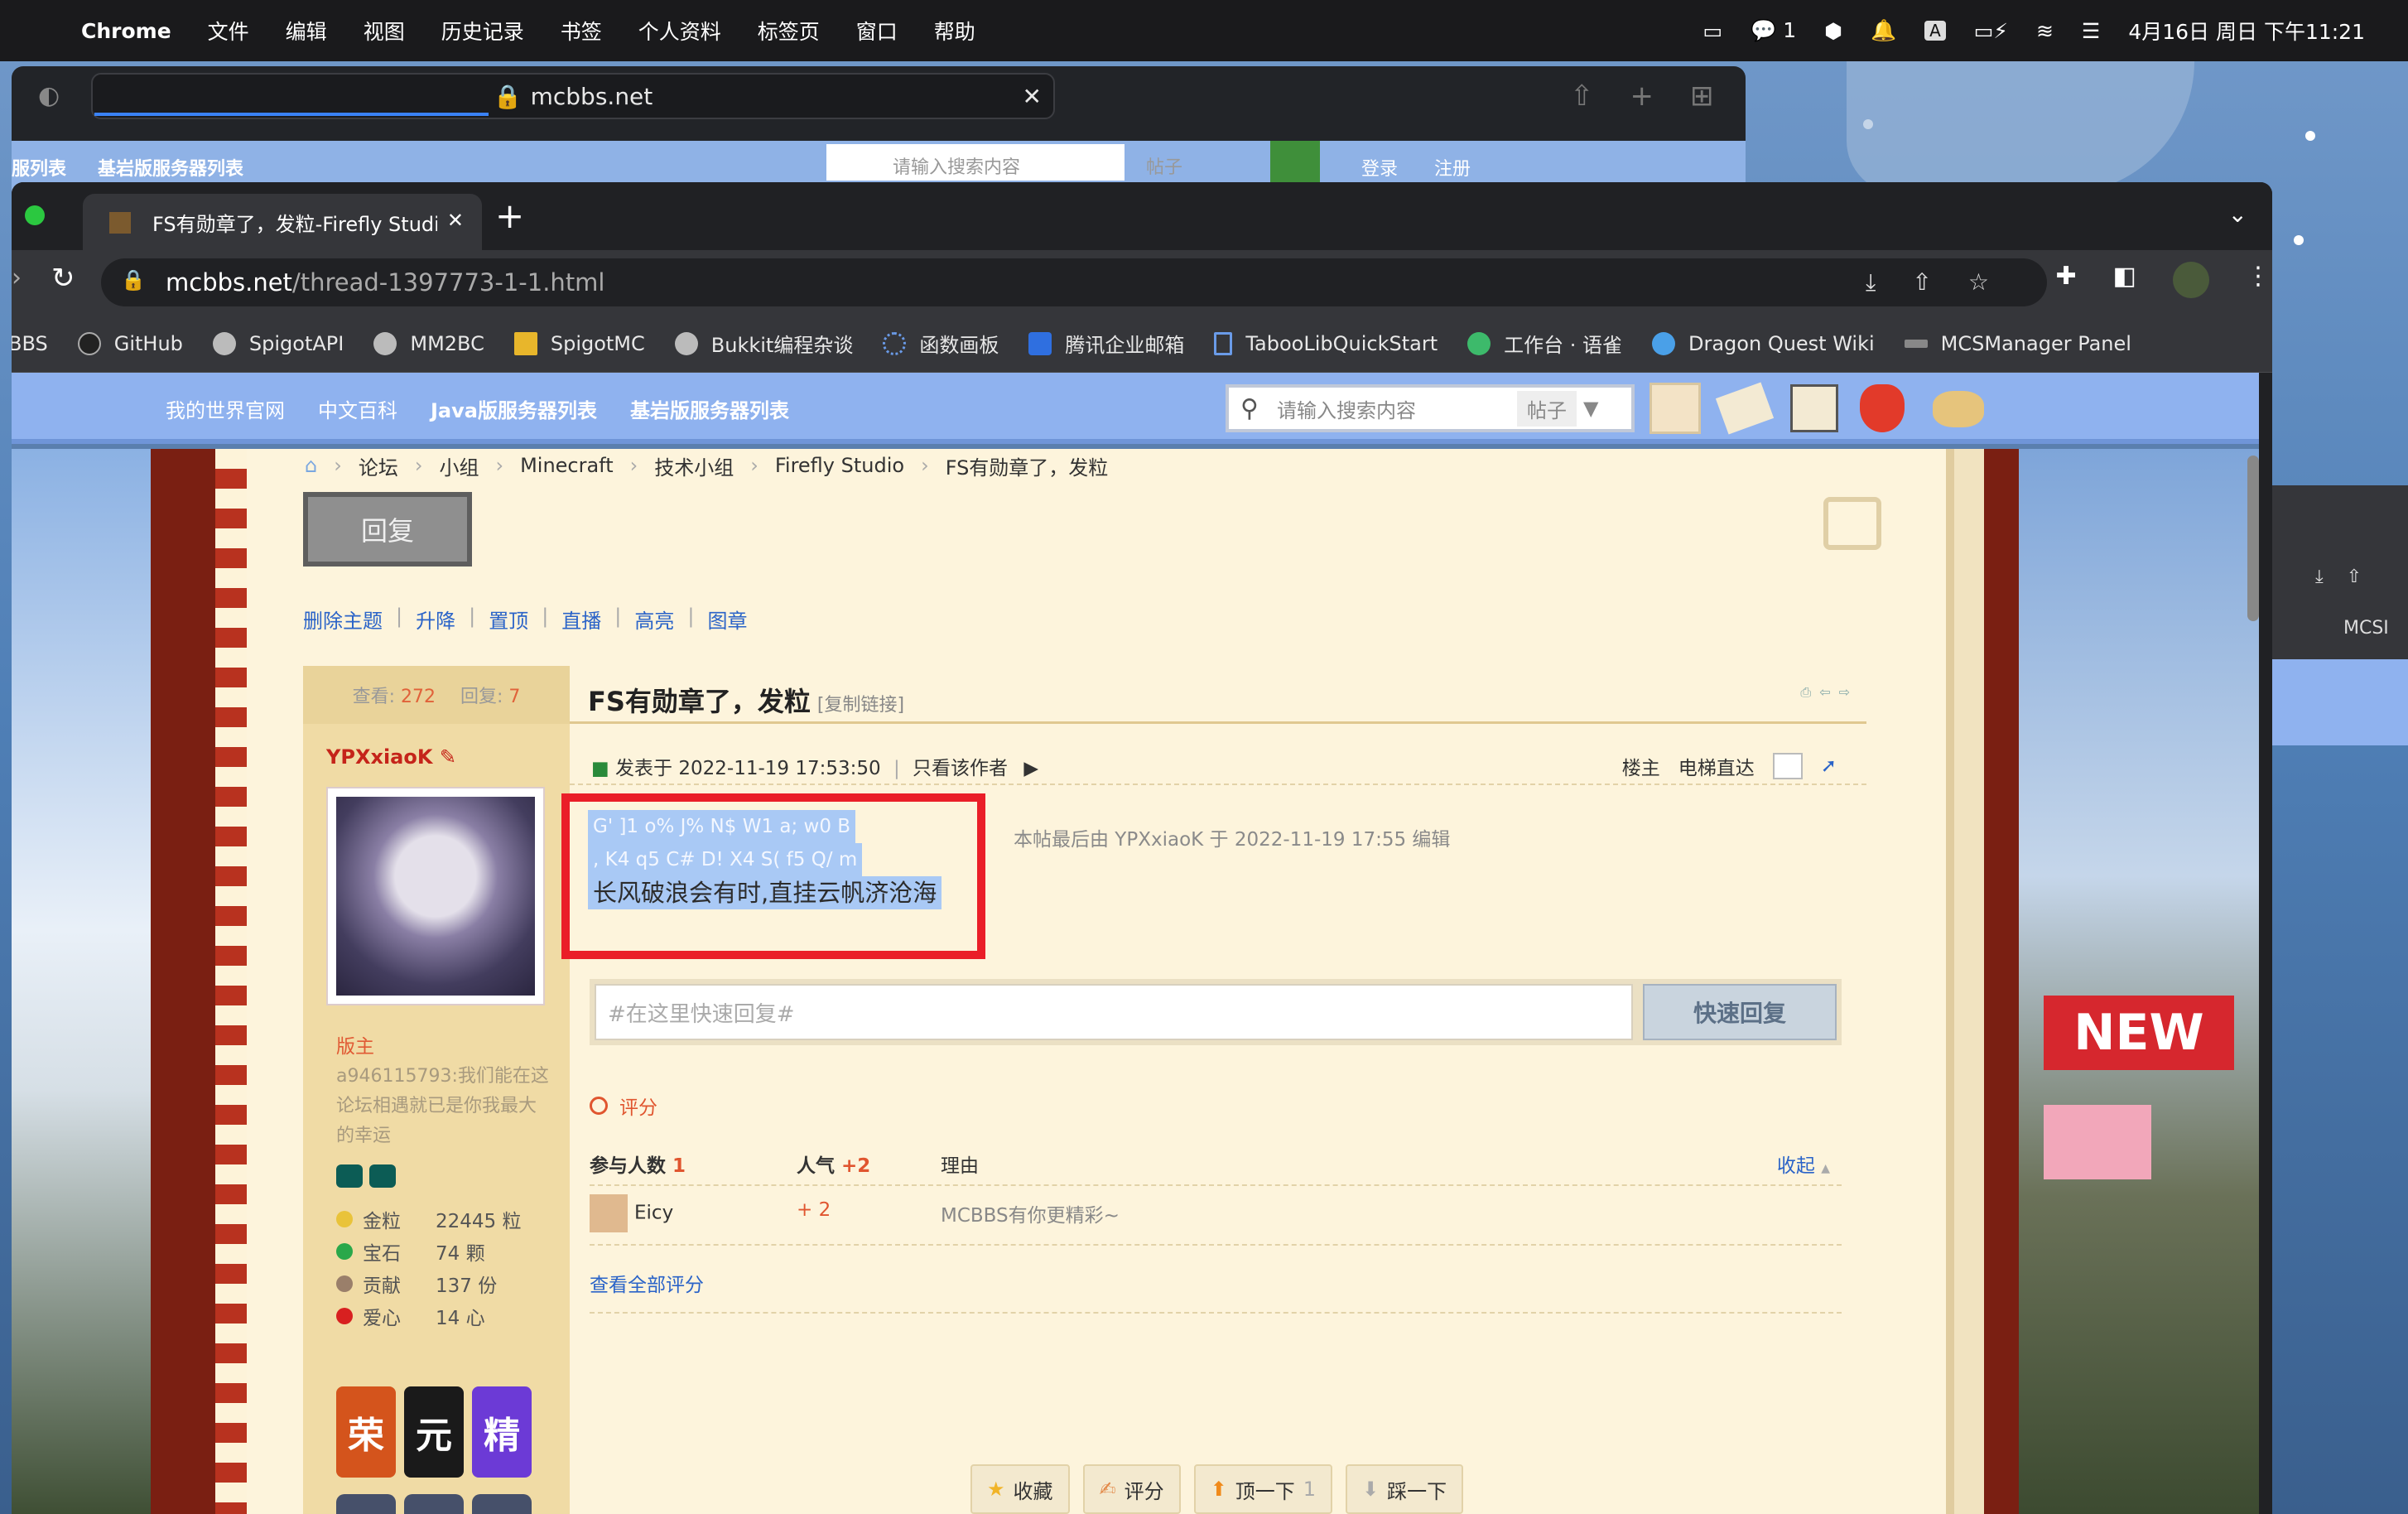  What do you see at coordinates (1764, 343) in the screenshot?
I see `bookmark-dq-wiki: Dragon Quest Wiki` at bounding box center [1764, 343].